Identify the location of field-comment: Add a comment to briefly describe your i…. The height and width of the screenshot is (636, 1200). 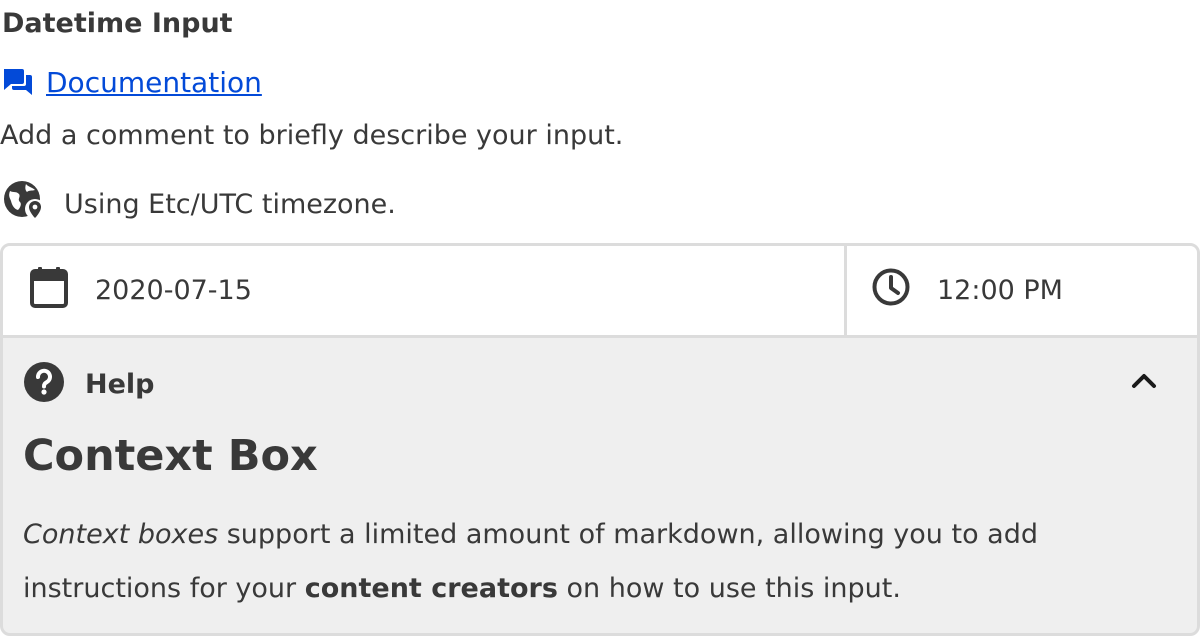
(312, 135).